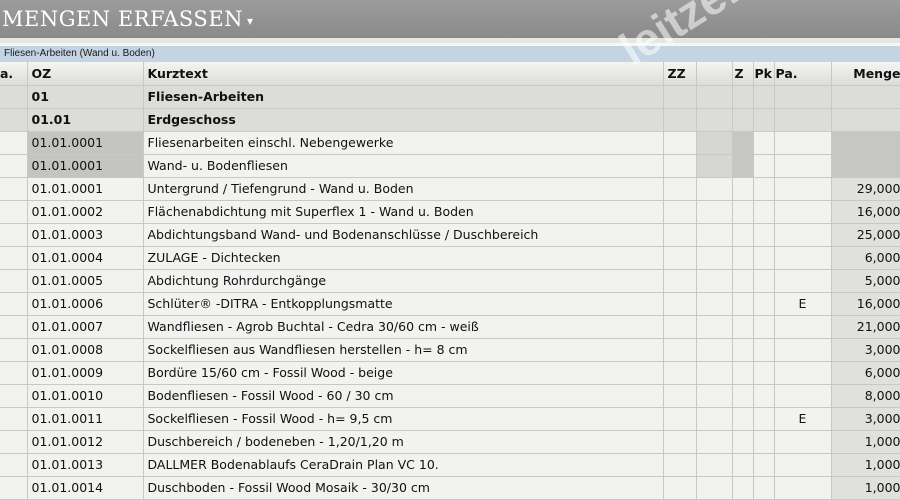 Image resolution: width=900 pixels, height=500 pixels. What do you see at coordinates (403, 258) in the screenshot?
I see `cell-kurztext: ZULAGE - Dichtecken` at bounding box center [403, 258].